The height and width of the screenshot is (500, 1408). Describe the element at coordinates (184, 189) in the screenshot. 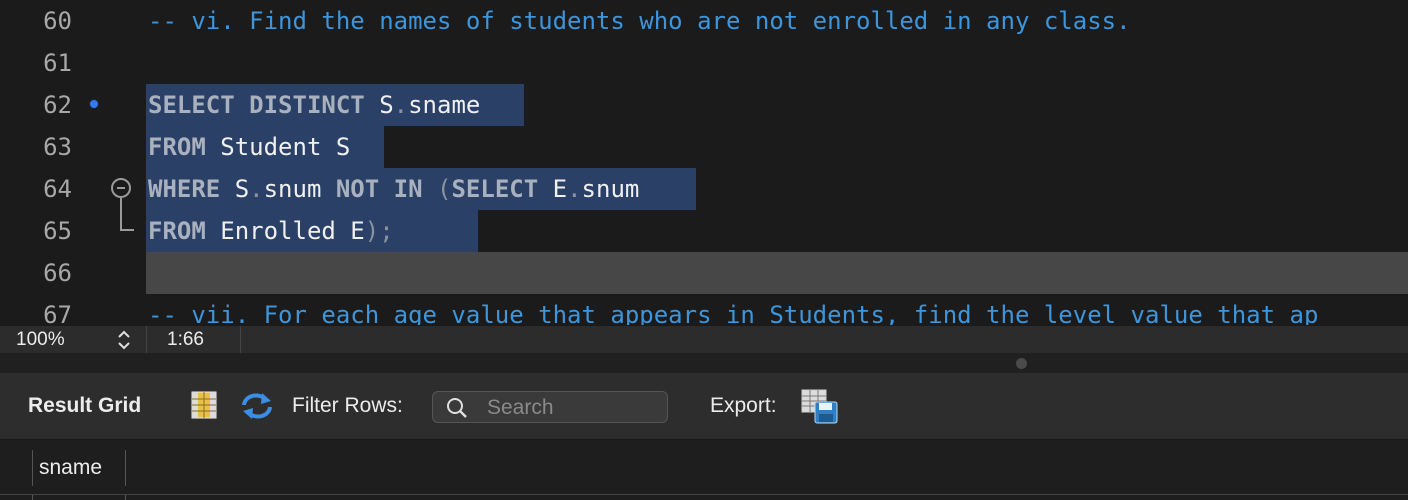

I see `sql-keyword: WHERE` at that location.